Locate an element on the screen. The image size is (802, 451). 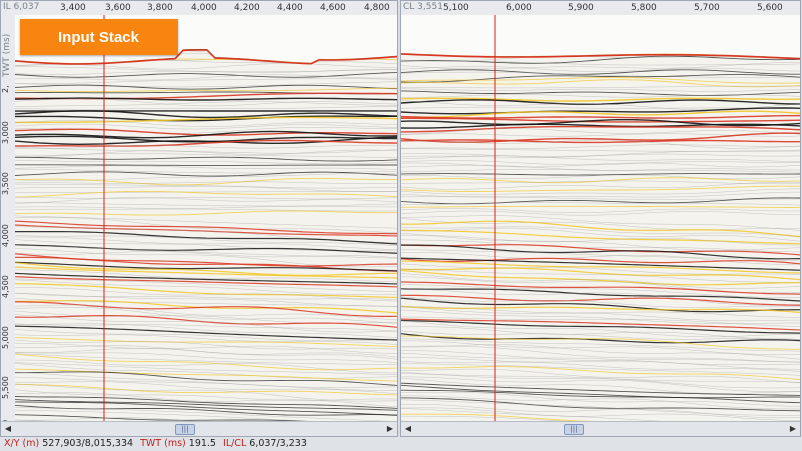
xy-value: 527,903/8,015,334 is located at coordinates (88, 443).